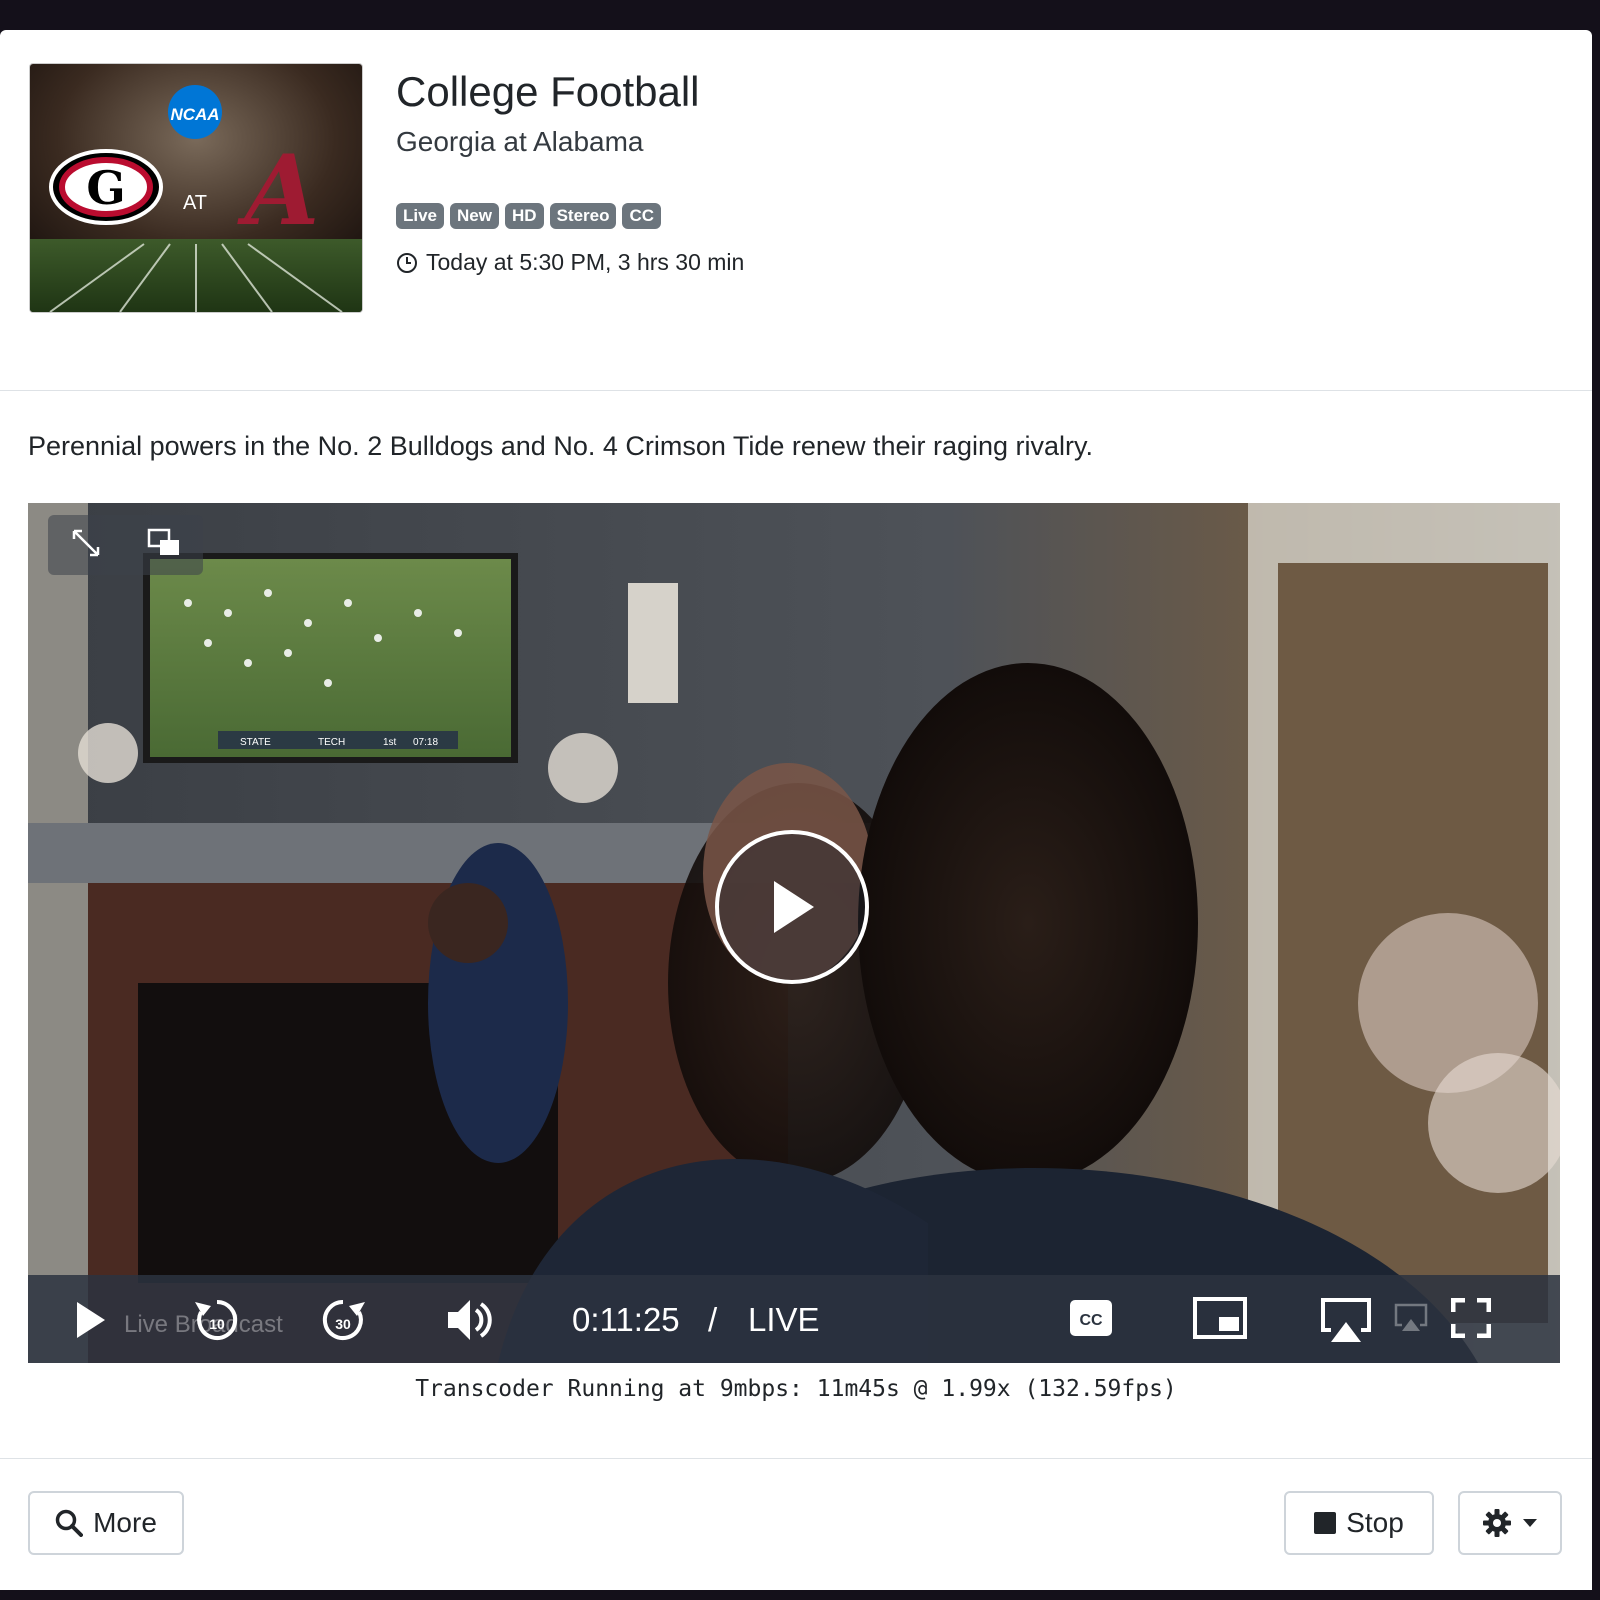 This screenshot has width=1600, height=1600. I want to click on volume-icon, so click(470, 1320).